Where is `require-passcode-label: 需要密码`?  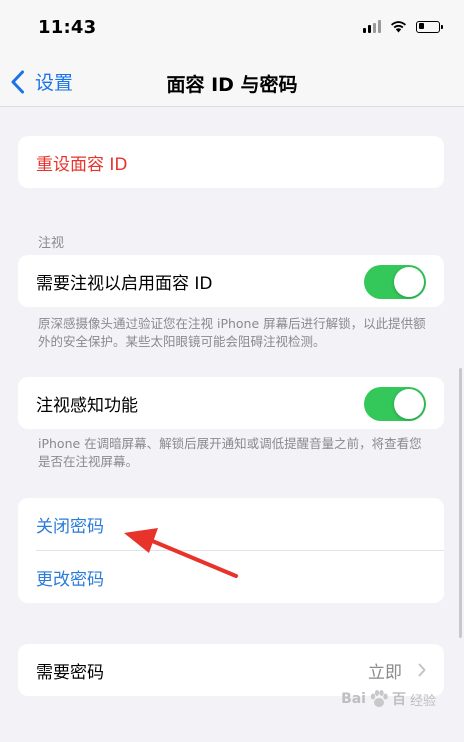 require-passcode-label: 需要密码 is located at coordinates (70, 672).